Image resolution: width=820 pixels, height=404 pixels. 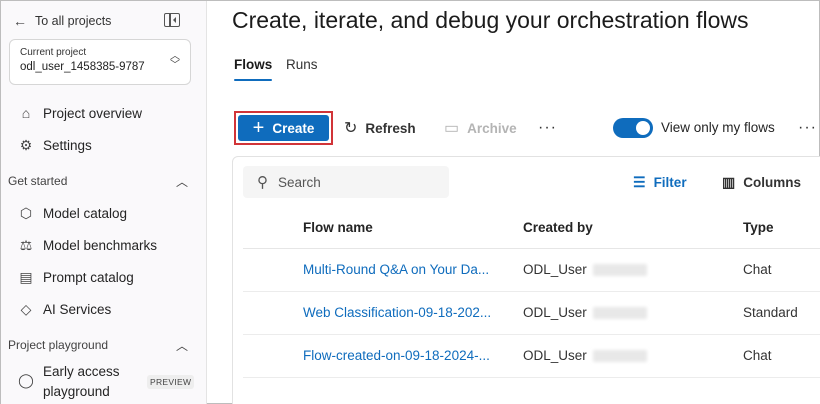 I want to click on refresh-icon: ↻, so click(x=351, y=128).